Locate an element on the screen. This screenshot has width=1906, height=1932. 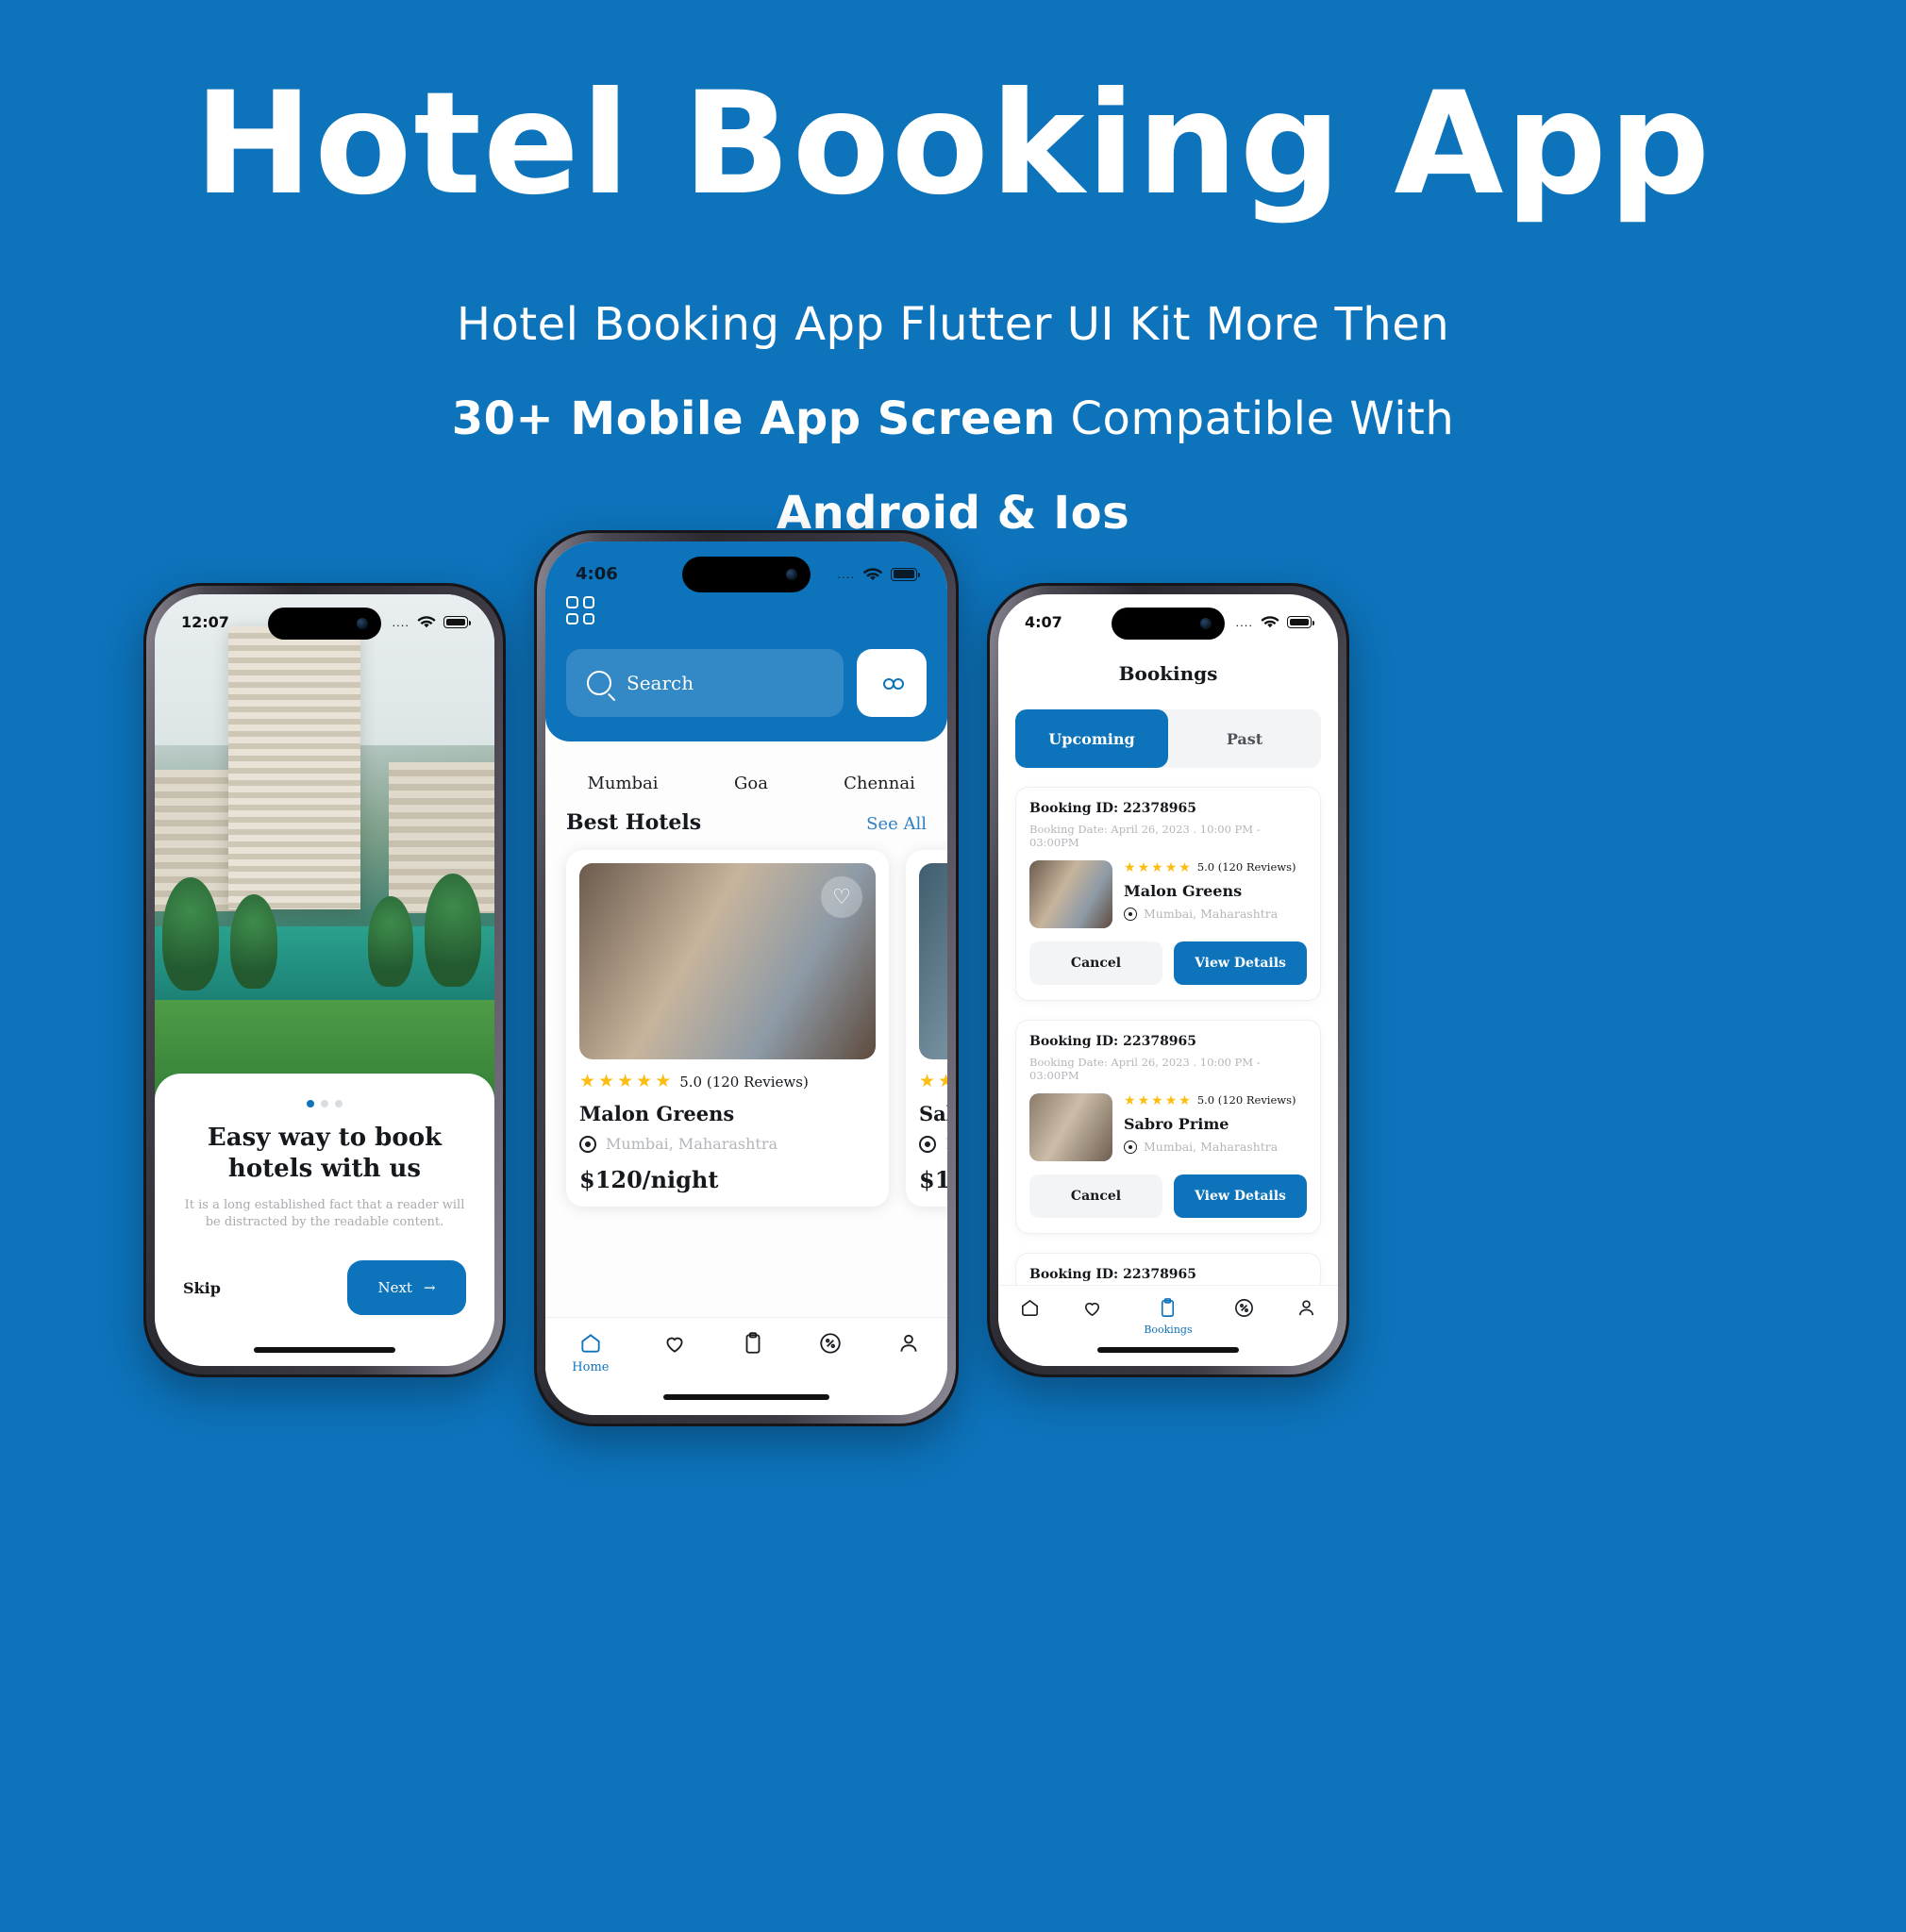
tab-bookings is located at coordinates (753, 1343).